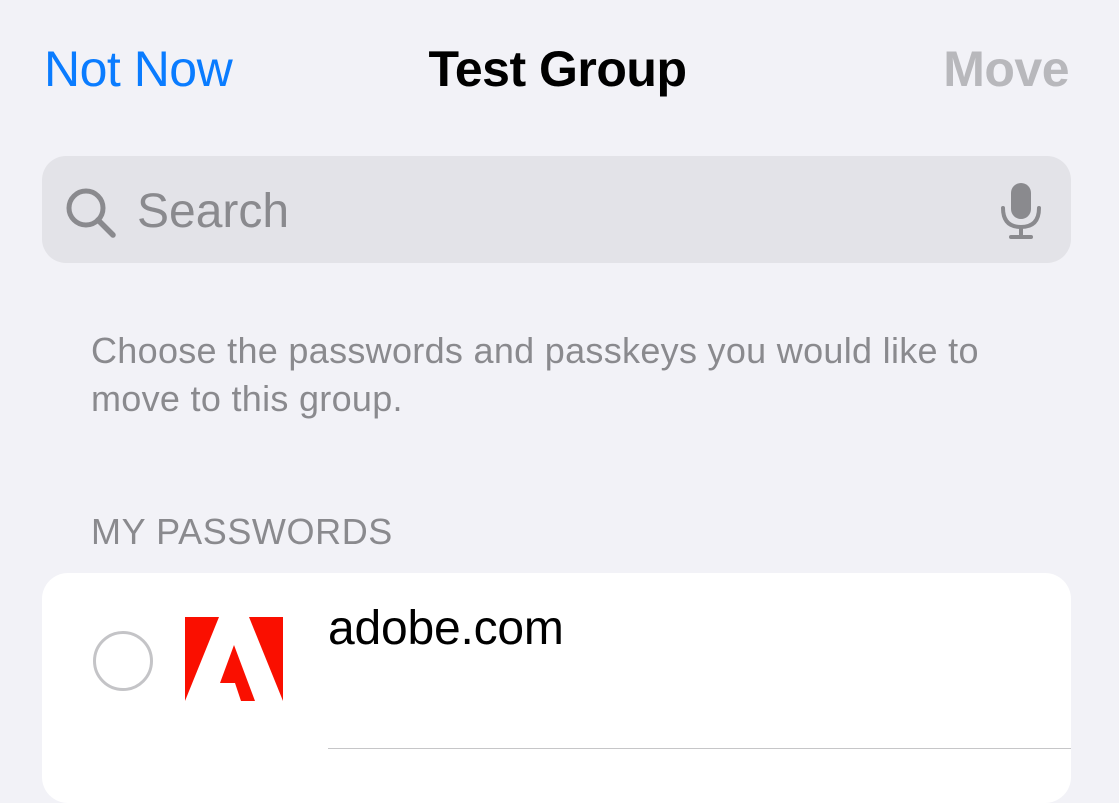 This screenshot has height=803, width=1119. I want to click on search-icon, so click(91, 213).